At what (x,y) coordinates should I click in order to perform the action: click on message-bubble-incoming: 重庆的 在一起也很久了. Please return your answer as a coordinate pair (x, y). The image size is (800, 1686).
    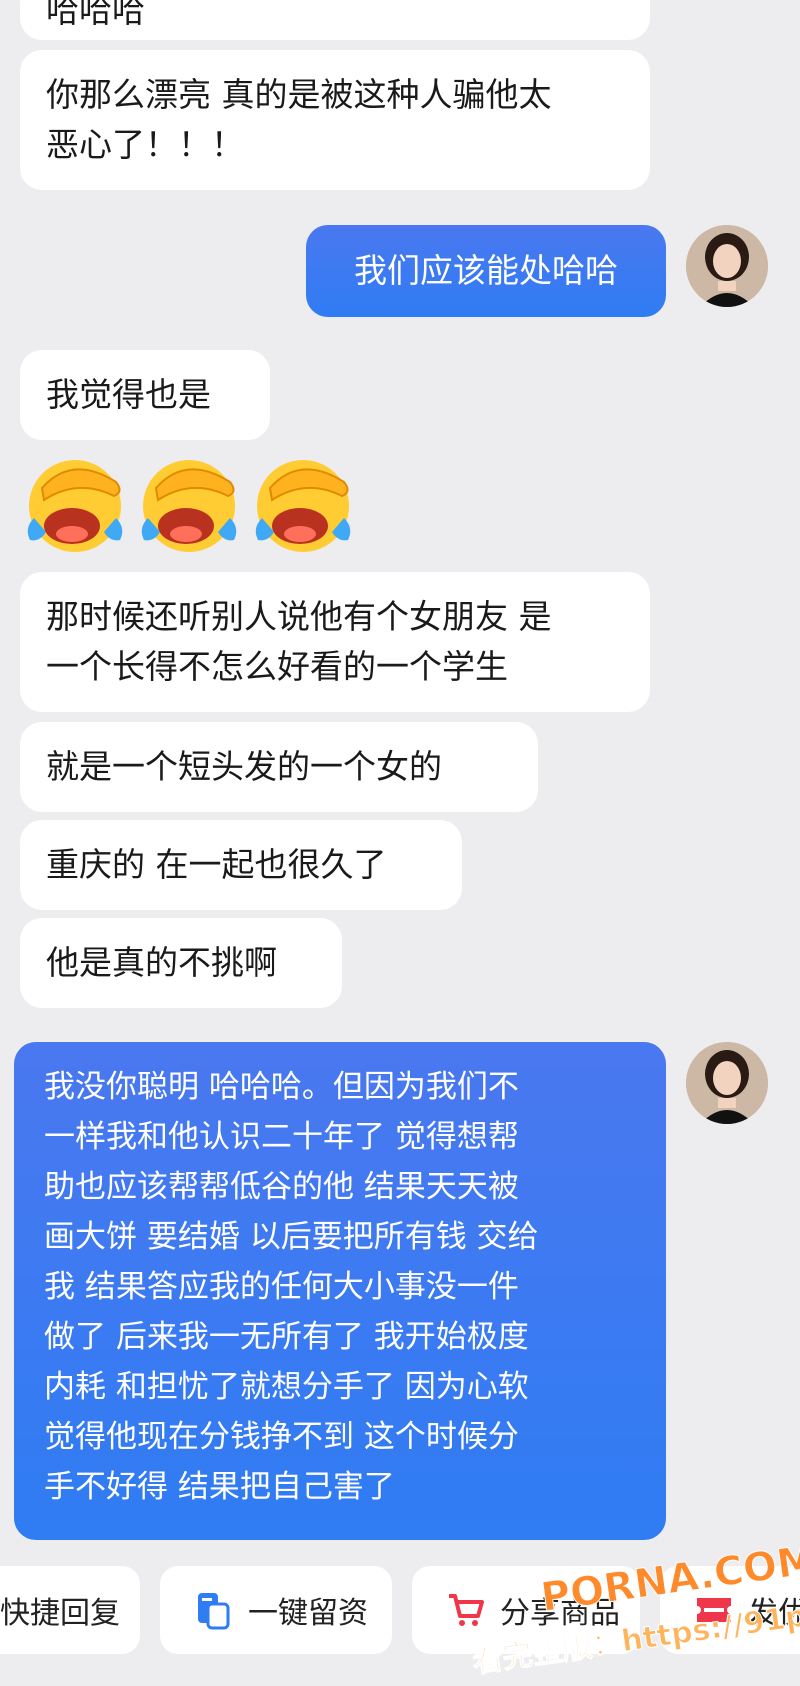
    Looking at the image, I should click on (241, 865).